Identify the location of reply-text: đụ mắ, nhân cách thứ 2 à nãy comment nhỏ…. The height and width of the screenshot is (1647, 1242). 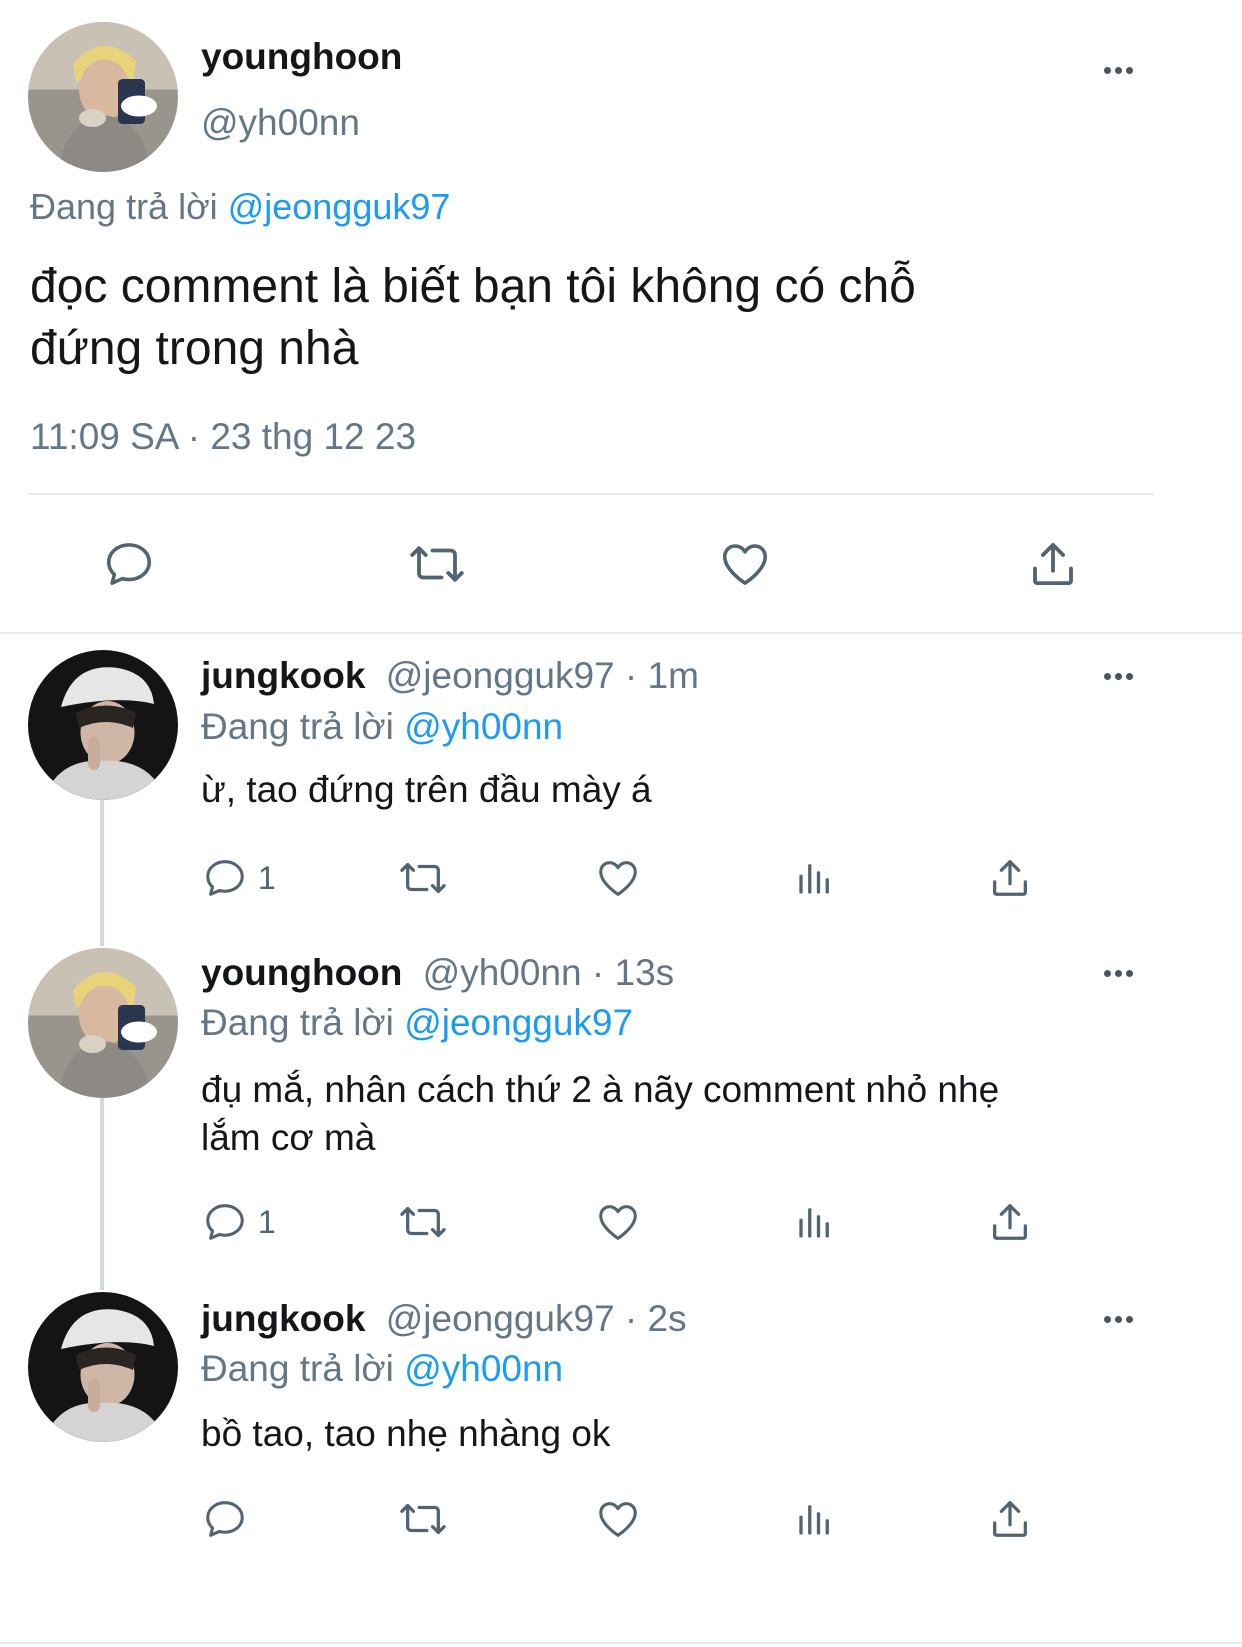
(600, 1114).